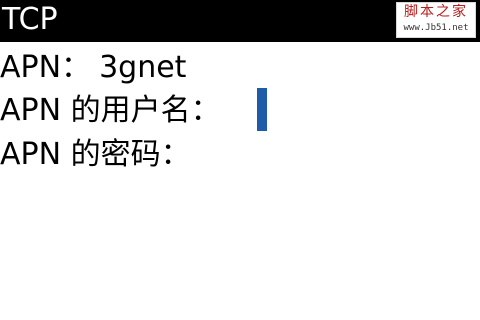 The width and height of the screenshot is (480, 320). Describe the element at coordinates (436, 28) in the screenshot. I see `watermark-url: www.Jb51.net` at that location.